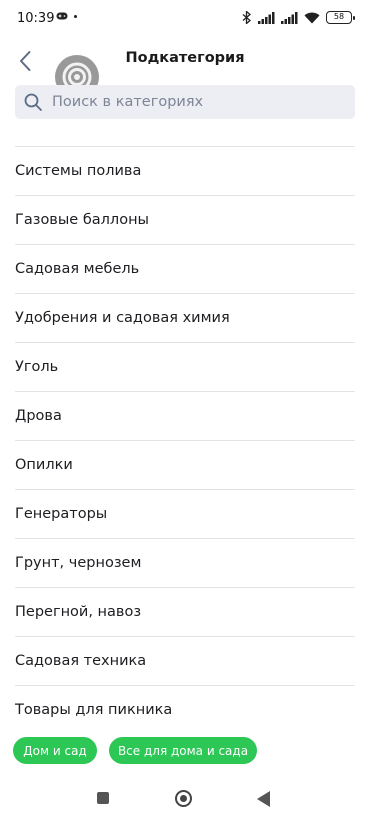  I want to click on system-nav-bar, so click(185, 801).